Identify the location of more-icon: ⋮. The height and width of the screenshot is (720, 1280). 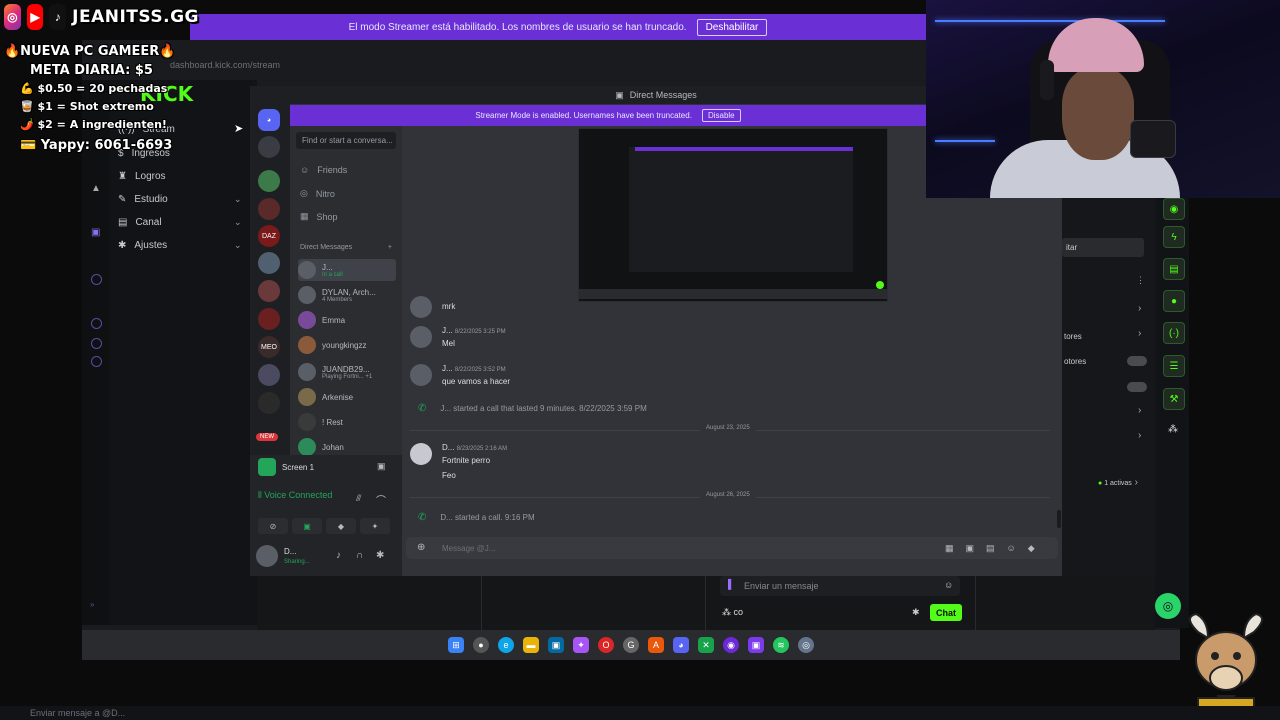
(1140, 280).